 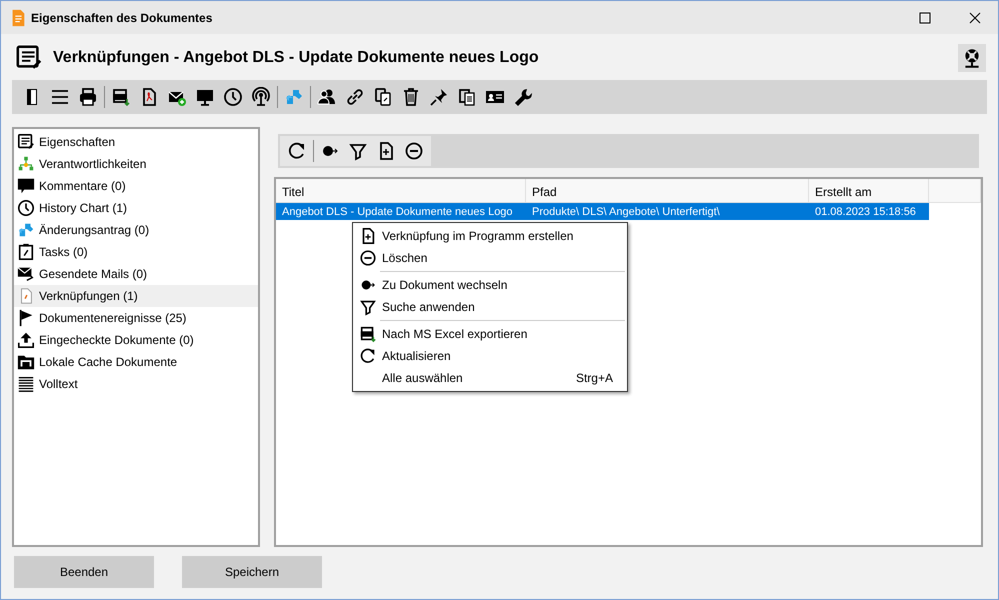 What do you see at coordinates (490, 334) in the screenshot?
I see `menu-item: Nach MS Excel exportieren` at bounding box center [490, 334].